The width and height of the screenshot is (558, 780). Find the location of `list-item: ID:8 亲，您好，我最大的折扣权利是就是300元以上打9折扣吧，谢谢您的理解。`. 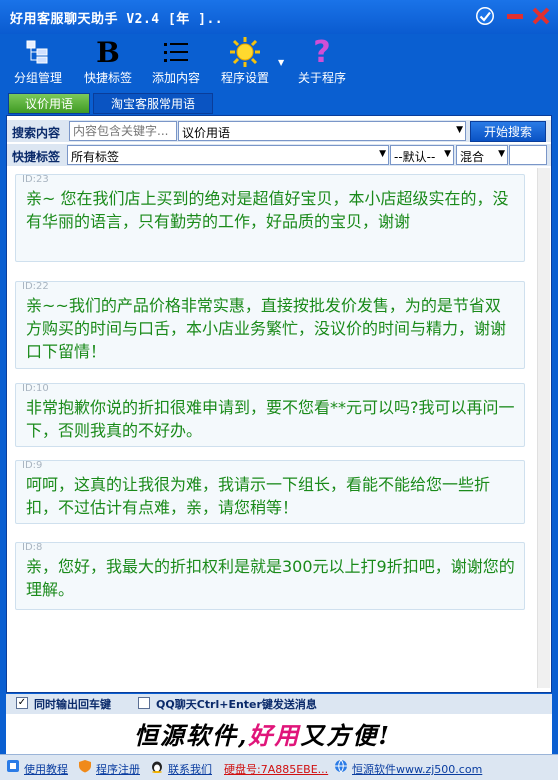

list-item: ID:8 亲，您好，我最大的折扣权利是就是300元以上打9折扣吧，谢谢您的理解。 is located at coordinates (270, 576).